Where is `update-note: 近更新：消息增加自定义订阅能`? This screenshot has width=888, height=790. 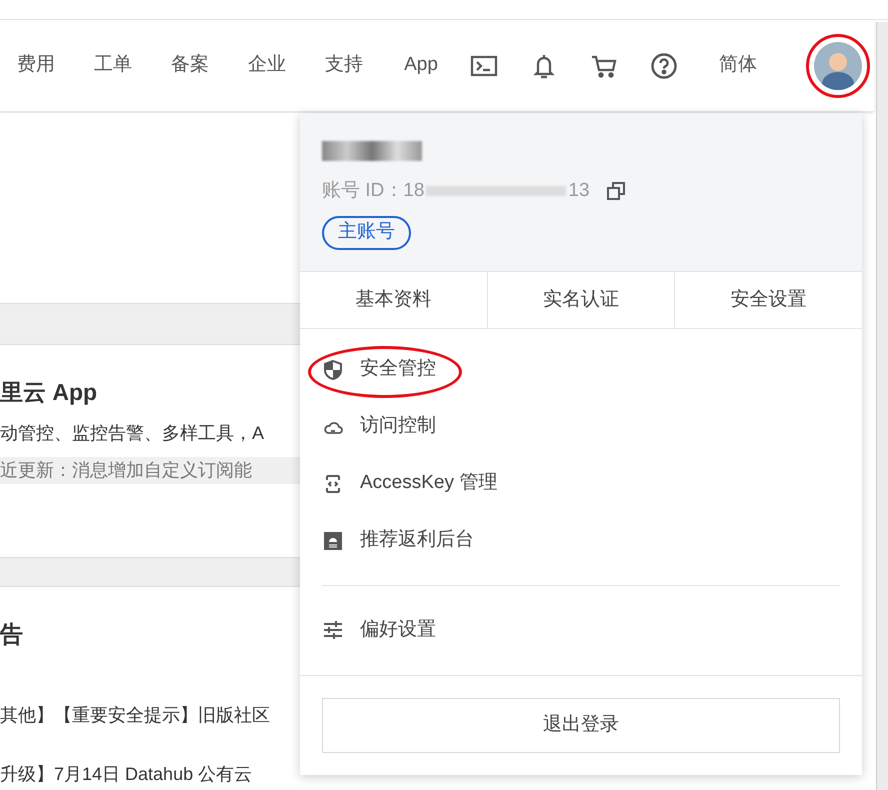
update-note: 近更新：消息增加自定义订阅能 is located at coordinates (150, 470).